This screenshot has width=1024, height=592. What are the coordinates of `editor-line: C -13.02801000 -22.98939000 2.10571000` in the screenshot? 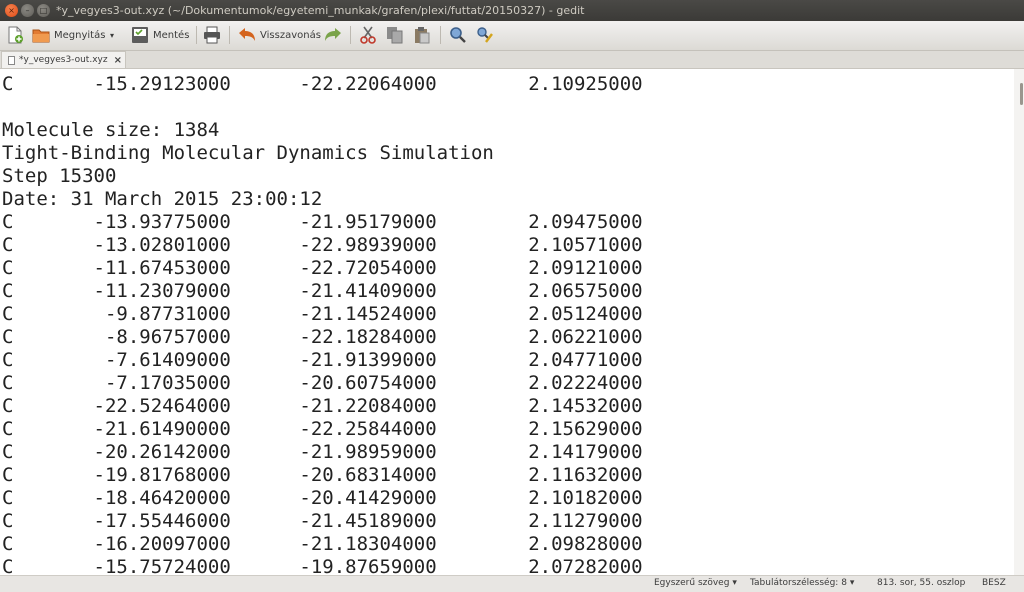 It's located at (322, 245).